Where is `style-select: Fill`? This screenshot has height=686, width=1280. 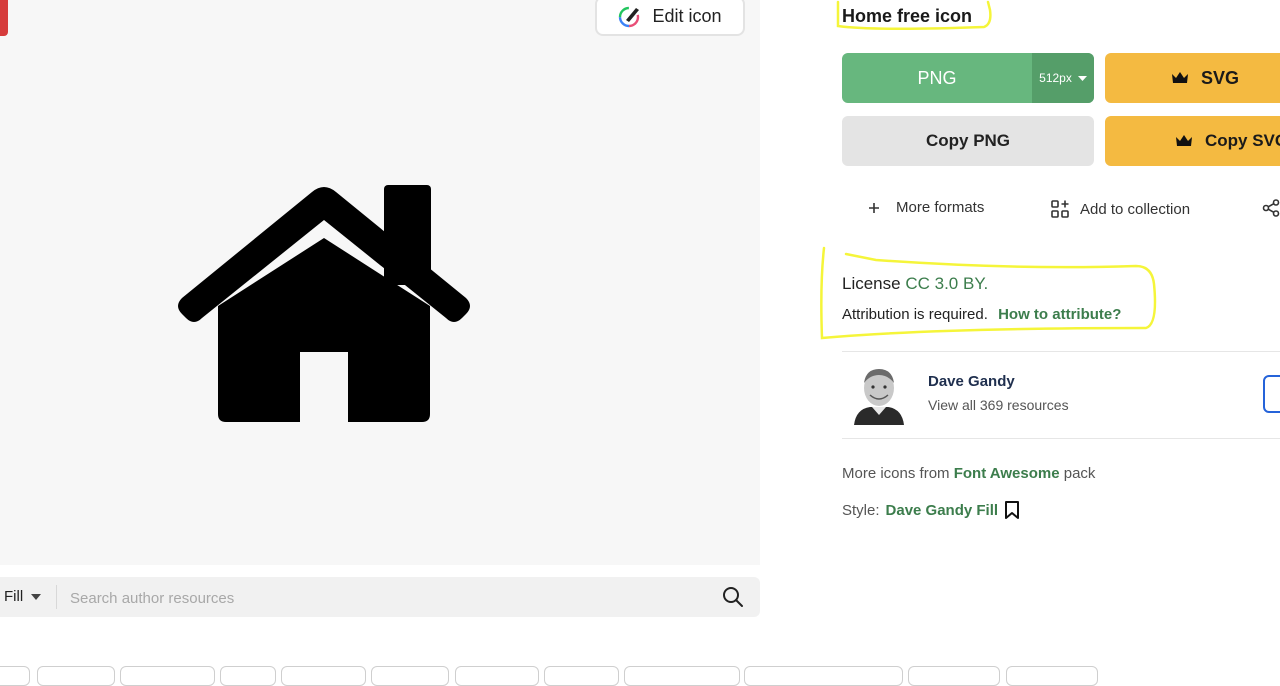
style-select: Fill is located at coordinates (23, 596).